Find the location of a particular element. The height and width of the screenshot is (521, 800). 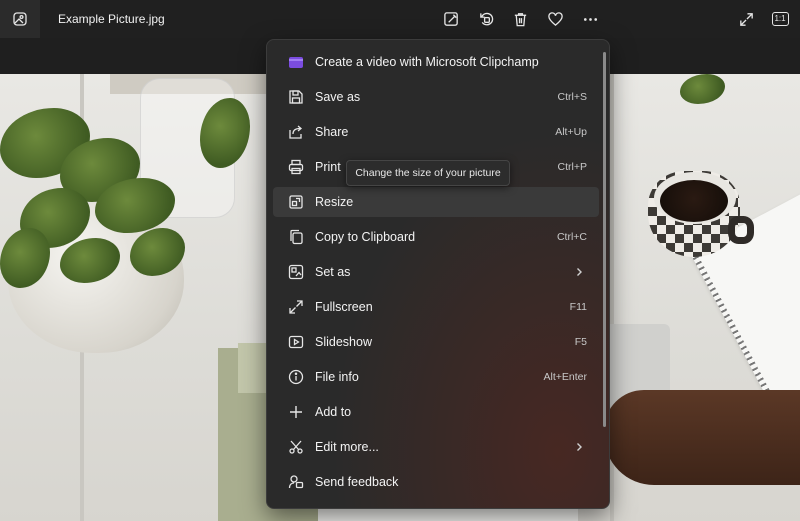

slideshow-icon is located at coordinates (296, 342).